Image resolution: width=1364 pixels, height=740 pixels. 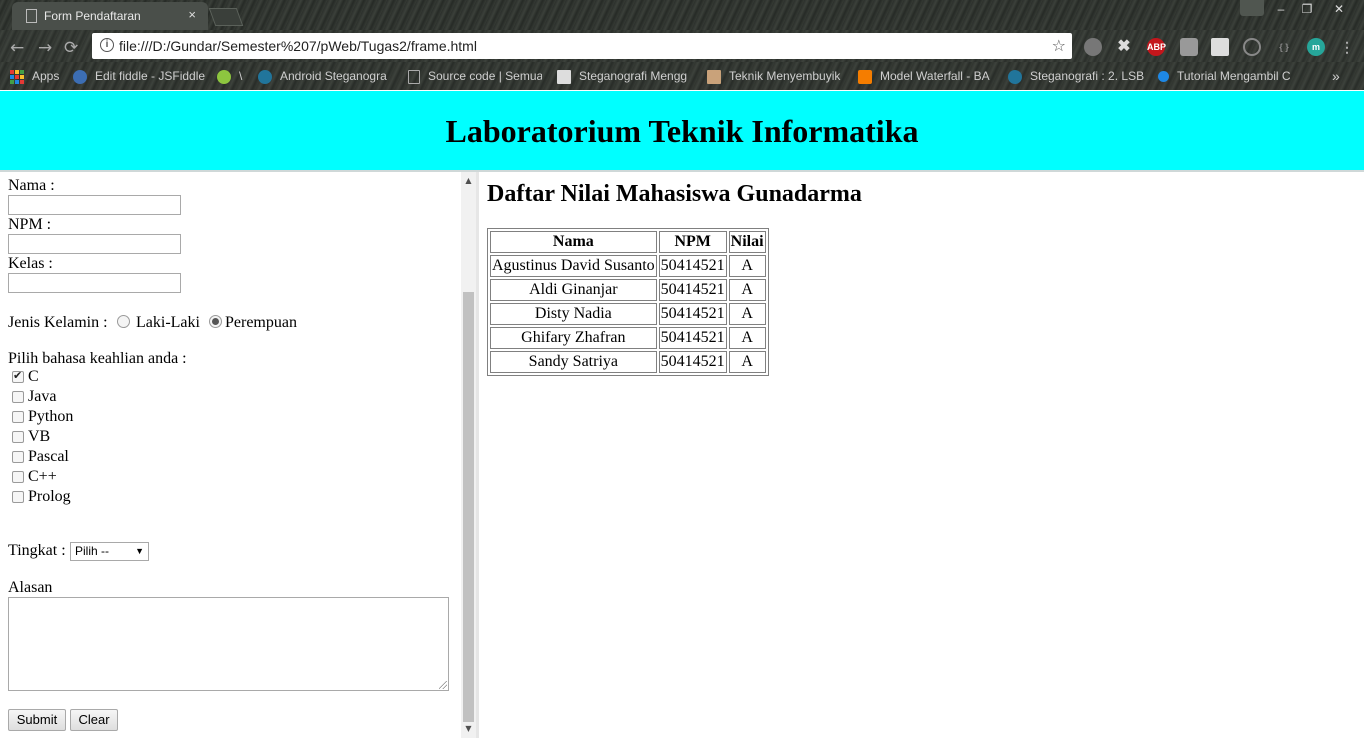 I want to click on checkbox-label: Prolog, so click(x=49, y=496).